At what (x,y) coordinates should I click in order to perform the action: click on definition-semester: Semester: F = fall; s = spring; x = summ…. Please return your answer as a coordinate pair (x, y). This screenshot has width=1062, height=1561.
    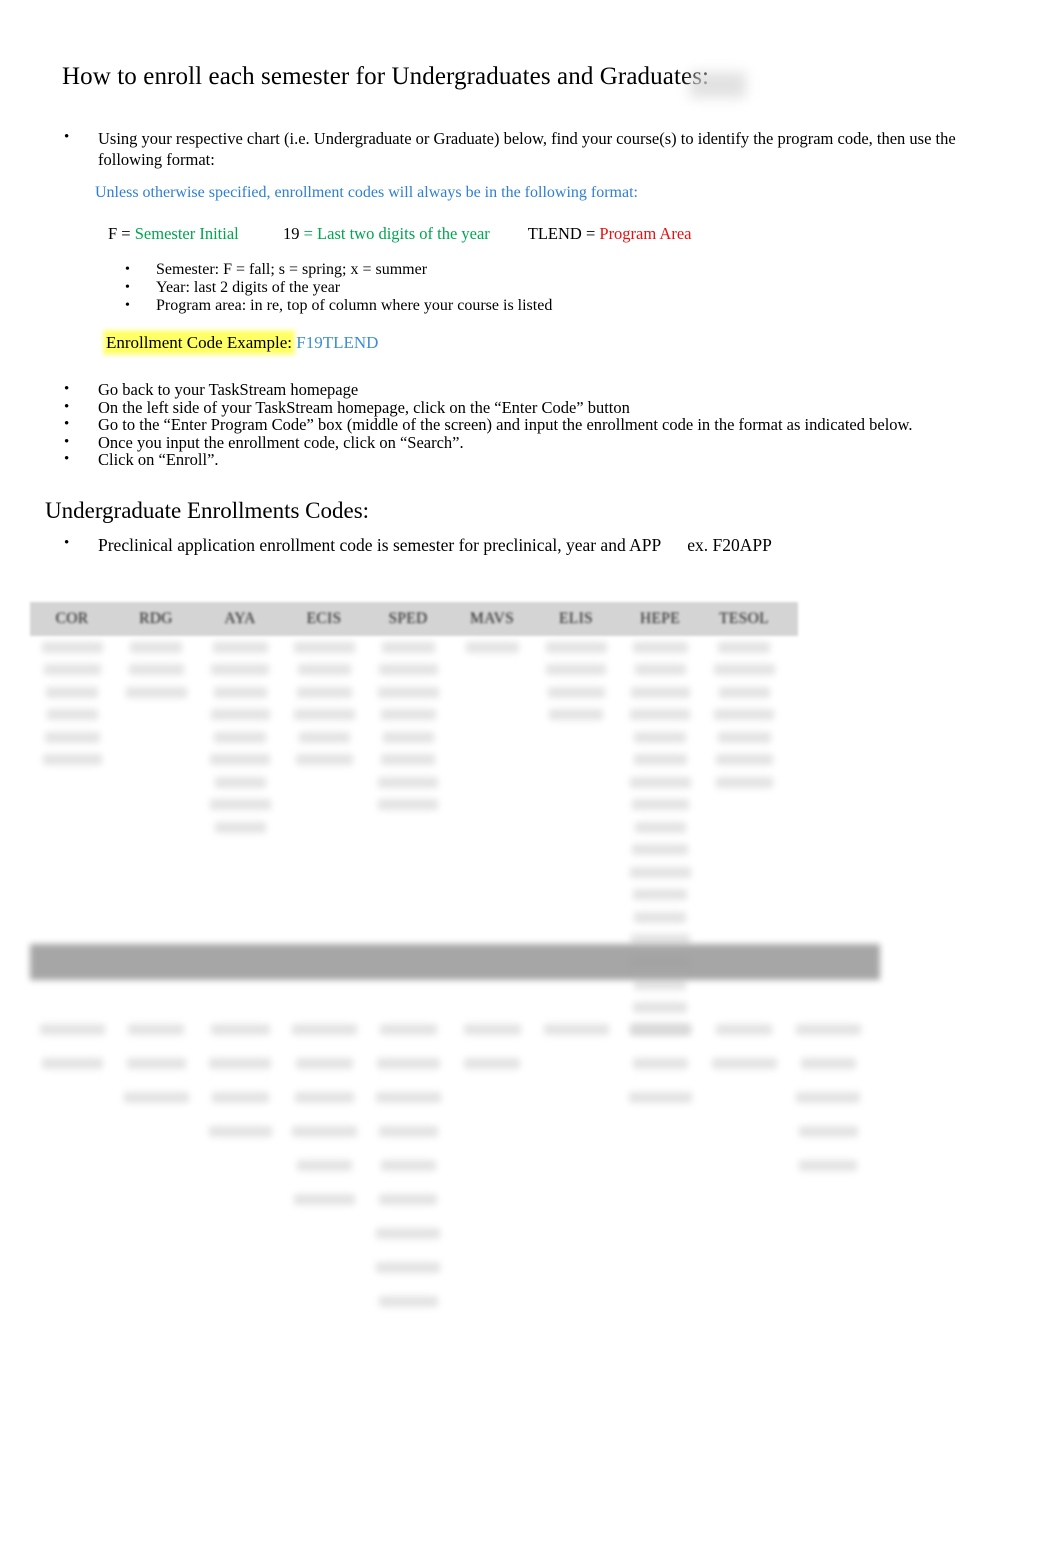
    Looking at the image, I should click on (292, 269).